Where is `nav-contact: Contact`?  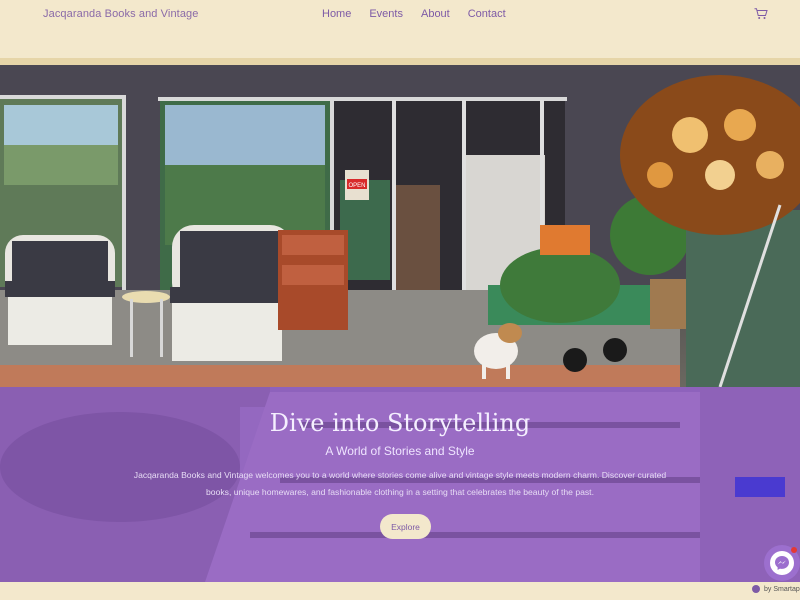
nav-contact: Contact is located at coordinates (487, 14).